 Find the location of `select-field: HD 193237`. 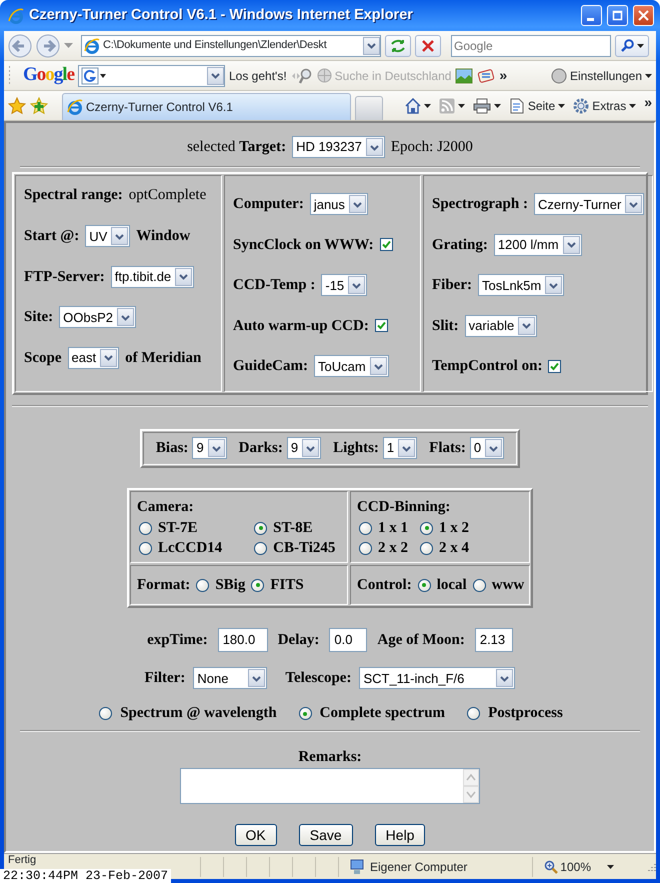

select-field: HD 193237 is located at coordinates (338, 147).